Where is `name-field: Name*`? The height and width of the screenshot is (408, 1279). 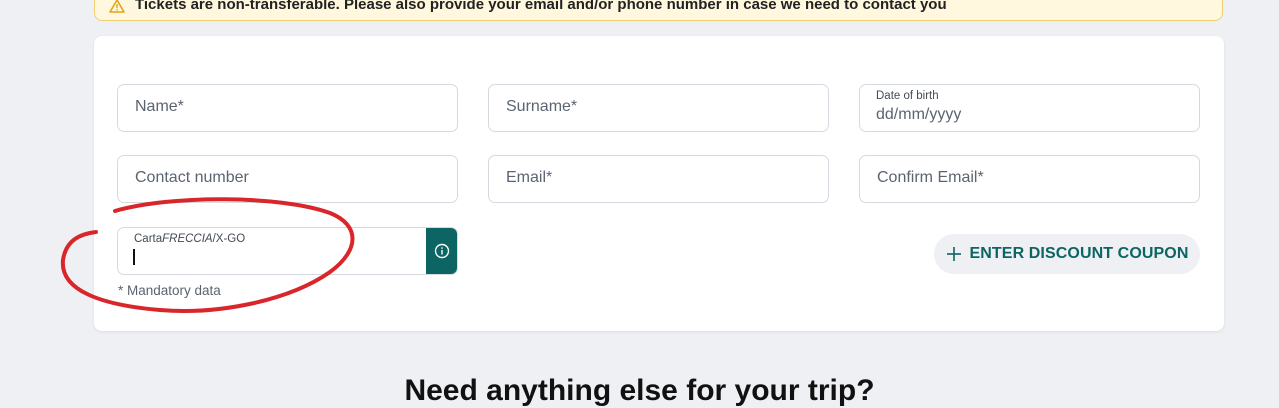
name-field: Name* is located at coordinates (287, 108).